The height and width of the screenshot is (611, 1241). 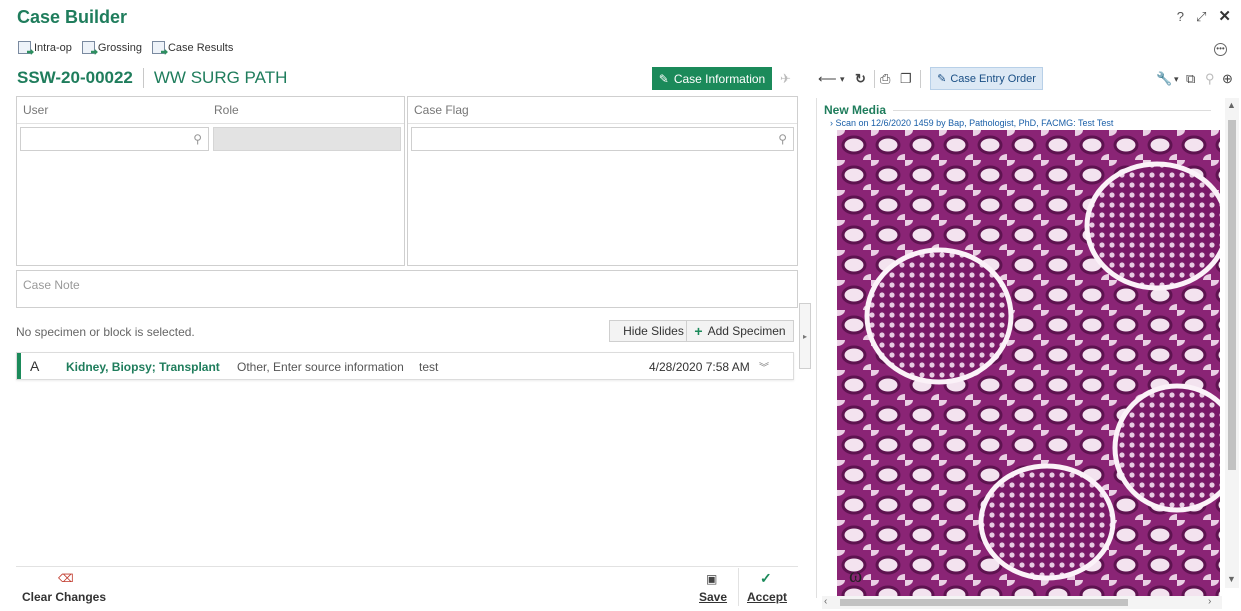 What do you see at coordinates (766, 578) in the screenshot?
I see `checkmark-icon: ✓` at bounding box center [766, 578].